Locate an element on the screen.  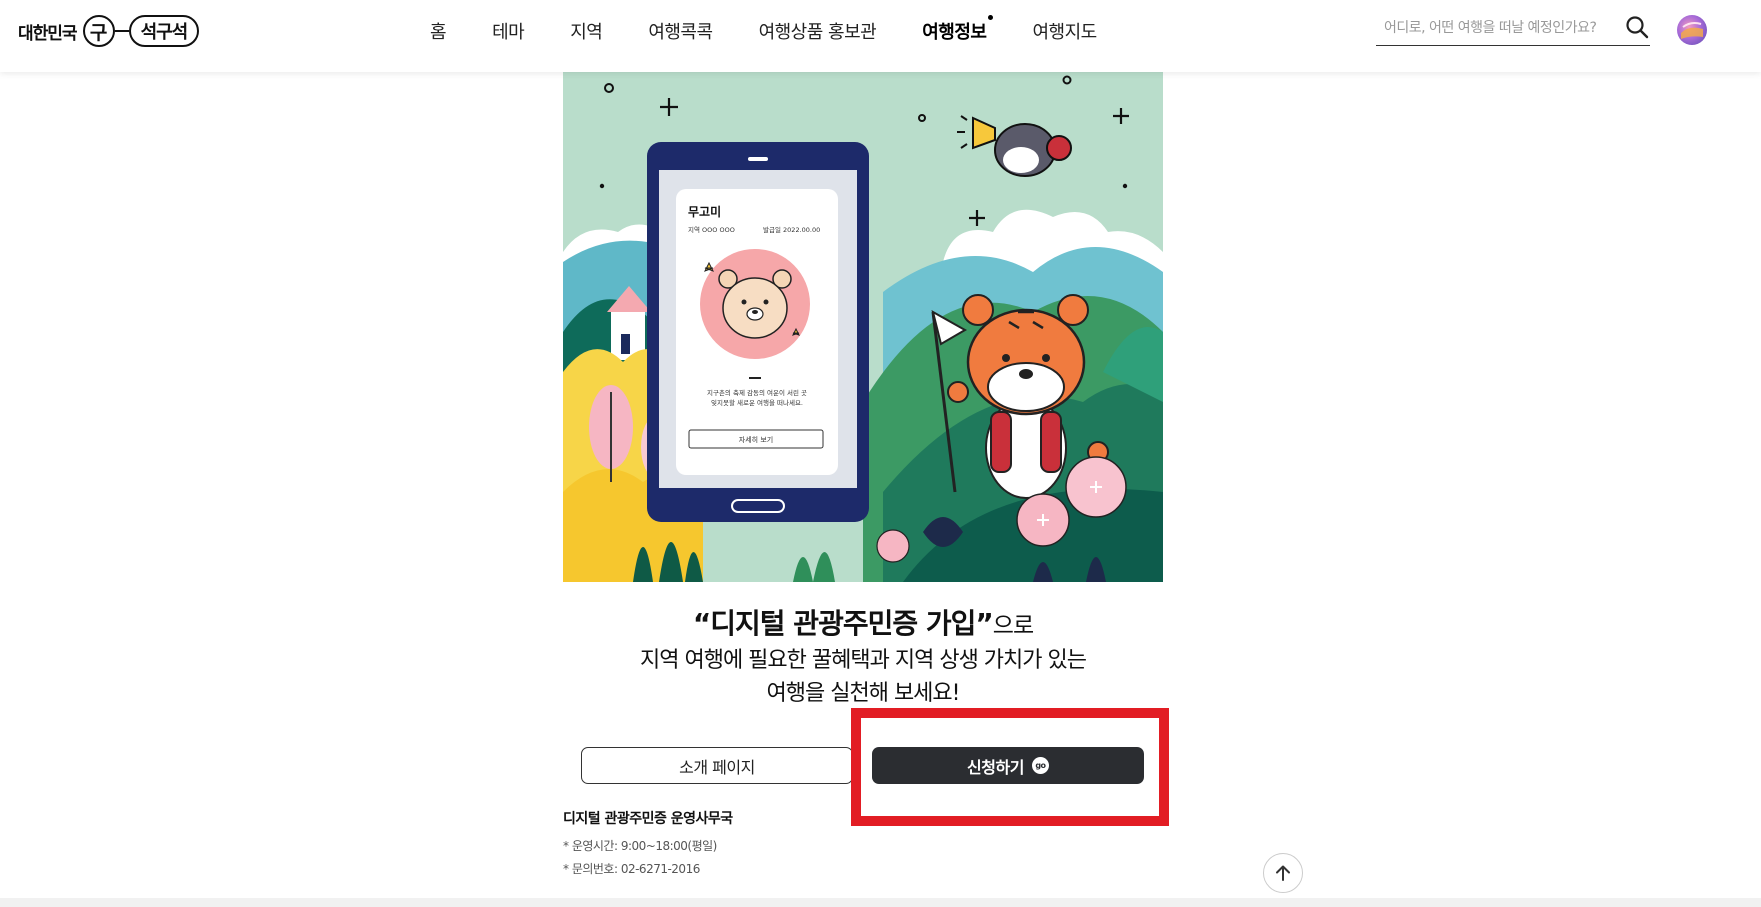
active-dot is located at coordinates (991, 17).